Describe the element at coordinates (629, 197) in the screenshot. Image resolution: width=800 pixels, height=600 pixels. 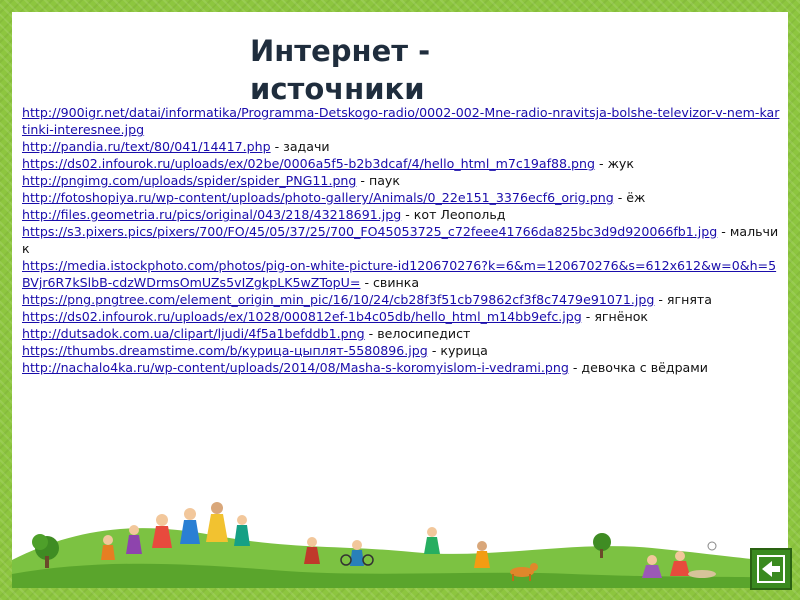
I see `reference-description: - ёж` at that location.